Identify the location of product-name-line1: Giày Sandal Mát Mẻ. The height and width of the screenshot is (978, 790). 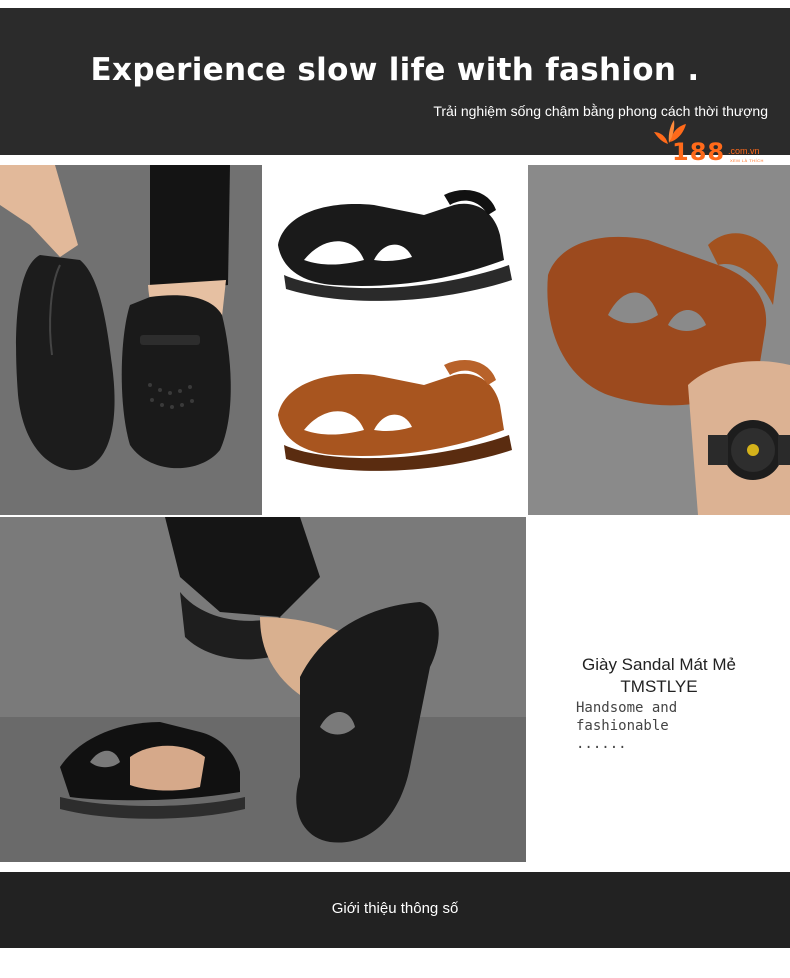
(658, 664).